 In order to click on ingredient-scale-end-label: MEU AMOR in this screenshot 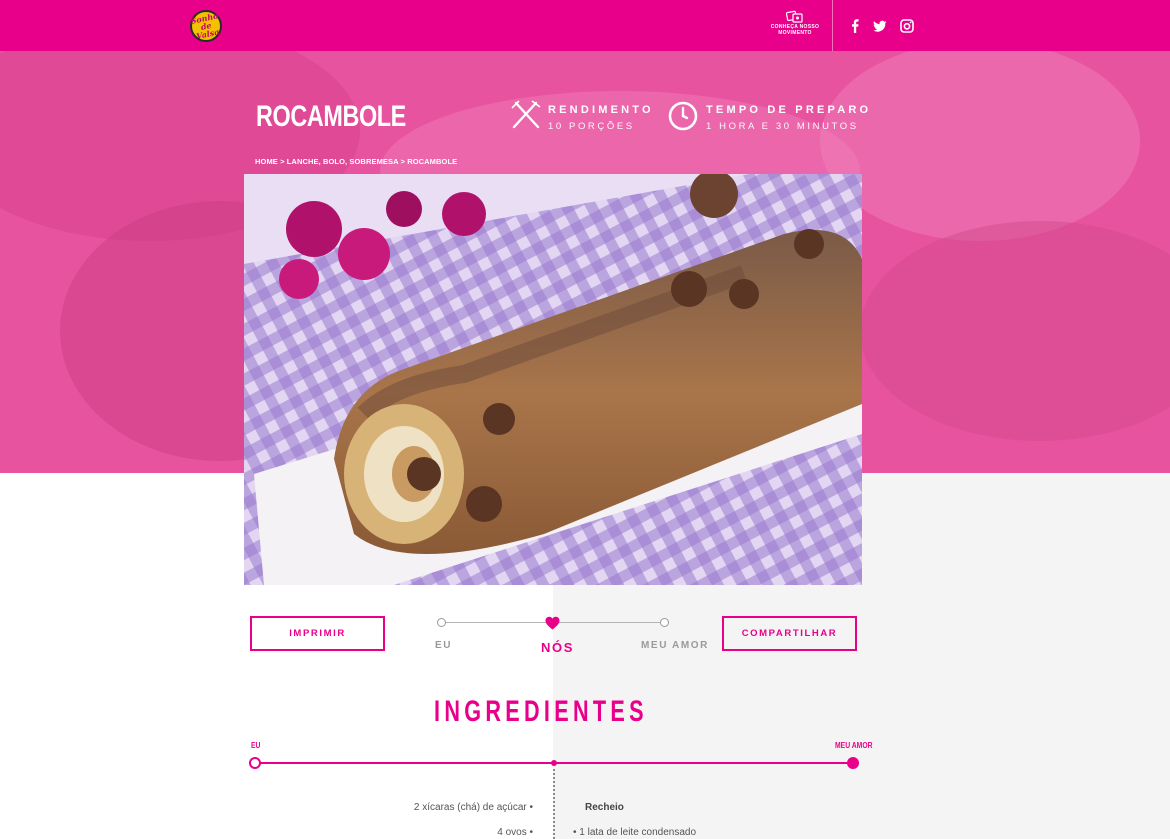, I will do `click(854, 745)`.